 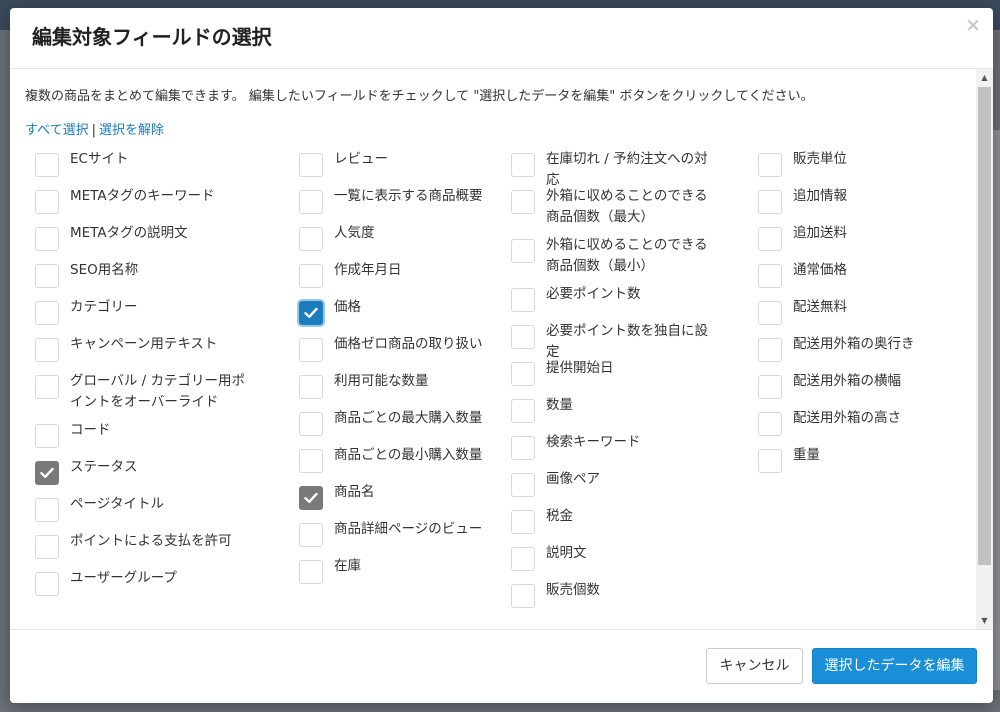 I want to click on field-label: 画像ペア, so click(x=573, y=479).